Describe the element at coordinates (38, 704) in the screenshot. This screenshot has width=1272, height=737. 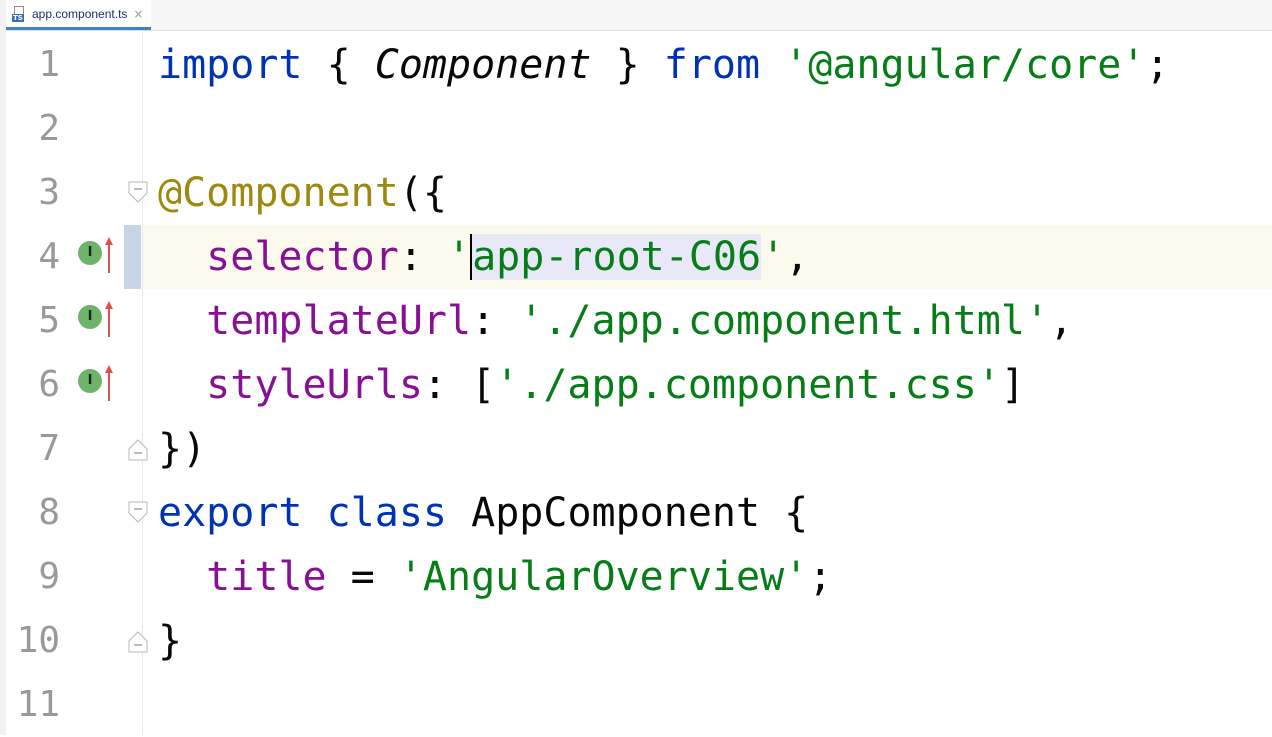
I see `line-number: 11` at that location.